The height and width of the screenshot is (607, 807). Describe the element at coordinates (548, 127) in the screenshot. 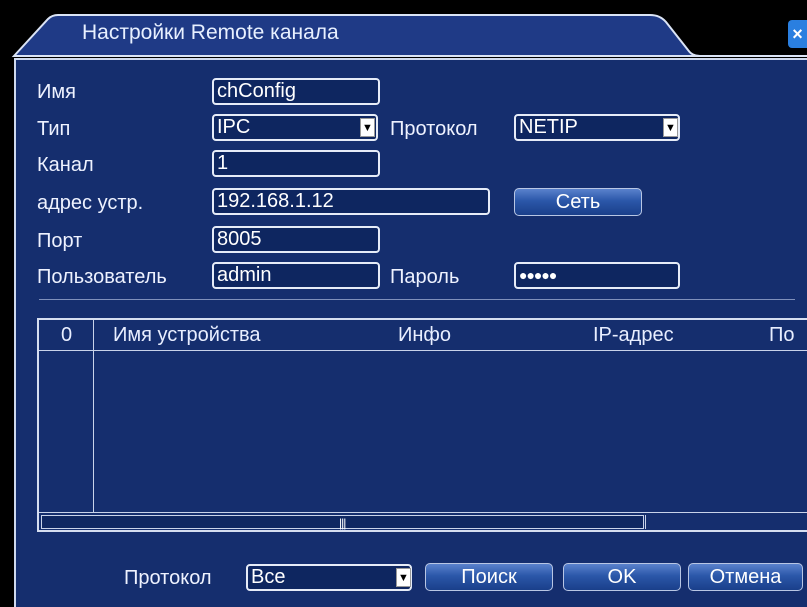

I see `protocol-value: NETIP` at that location.